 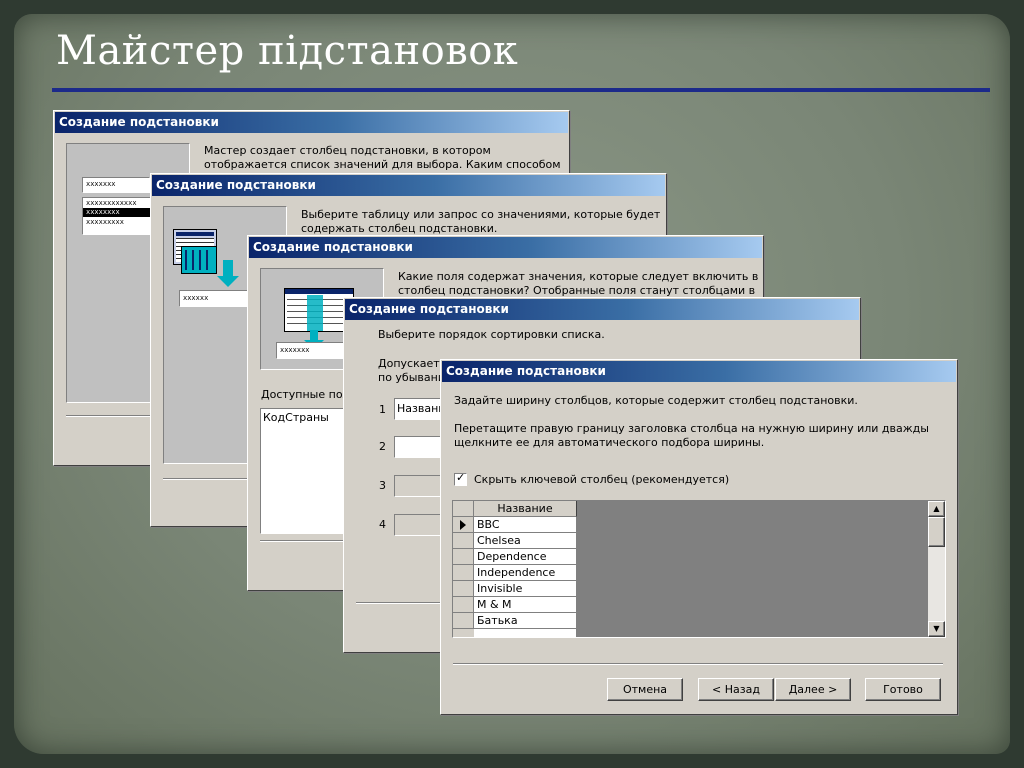 What do you see at coordinates (382, 485) in the screenshot?
I see `sort-number: 3` at bounding box center [382, 485].